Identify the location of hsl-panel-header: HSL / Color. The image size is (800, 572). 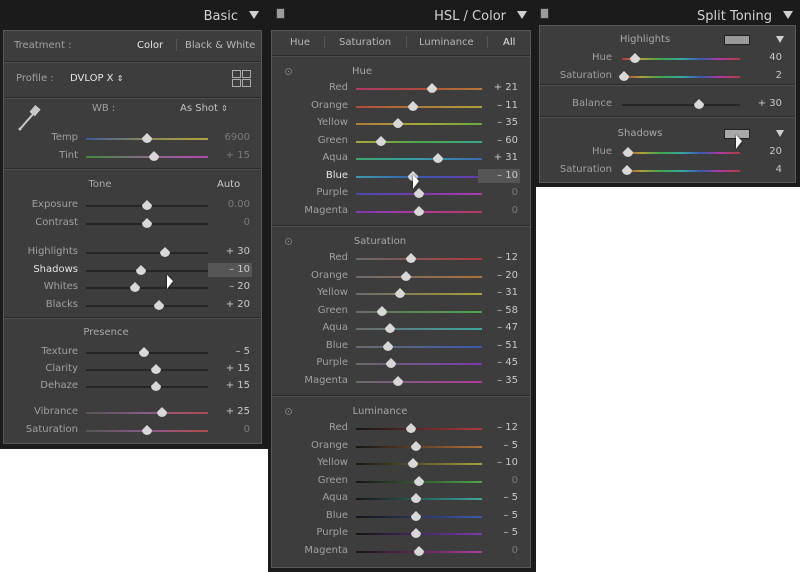
(402, 16).